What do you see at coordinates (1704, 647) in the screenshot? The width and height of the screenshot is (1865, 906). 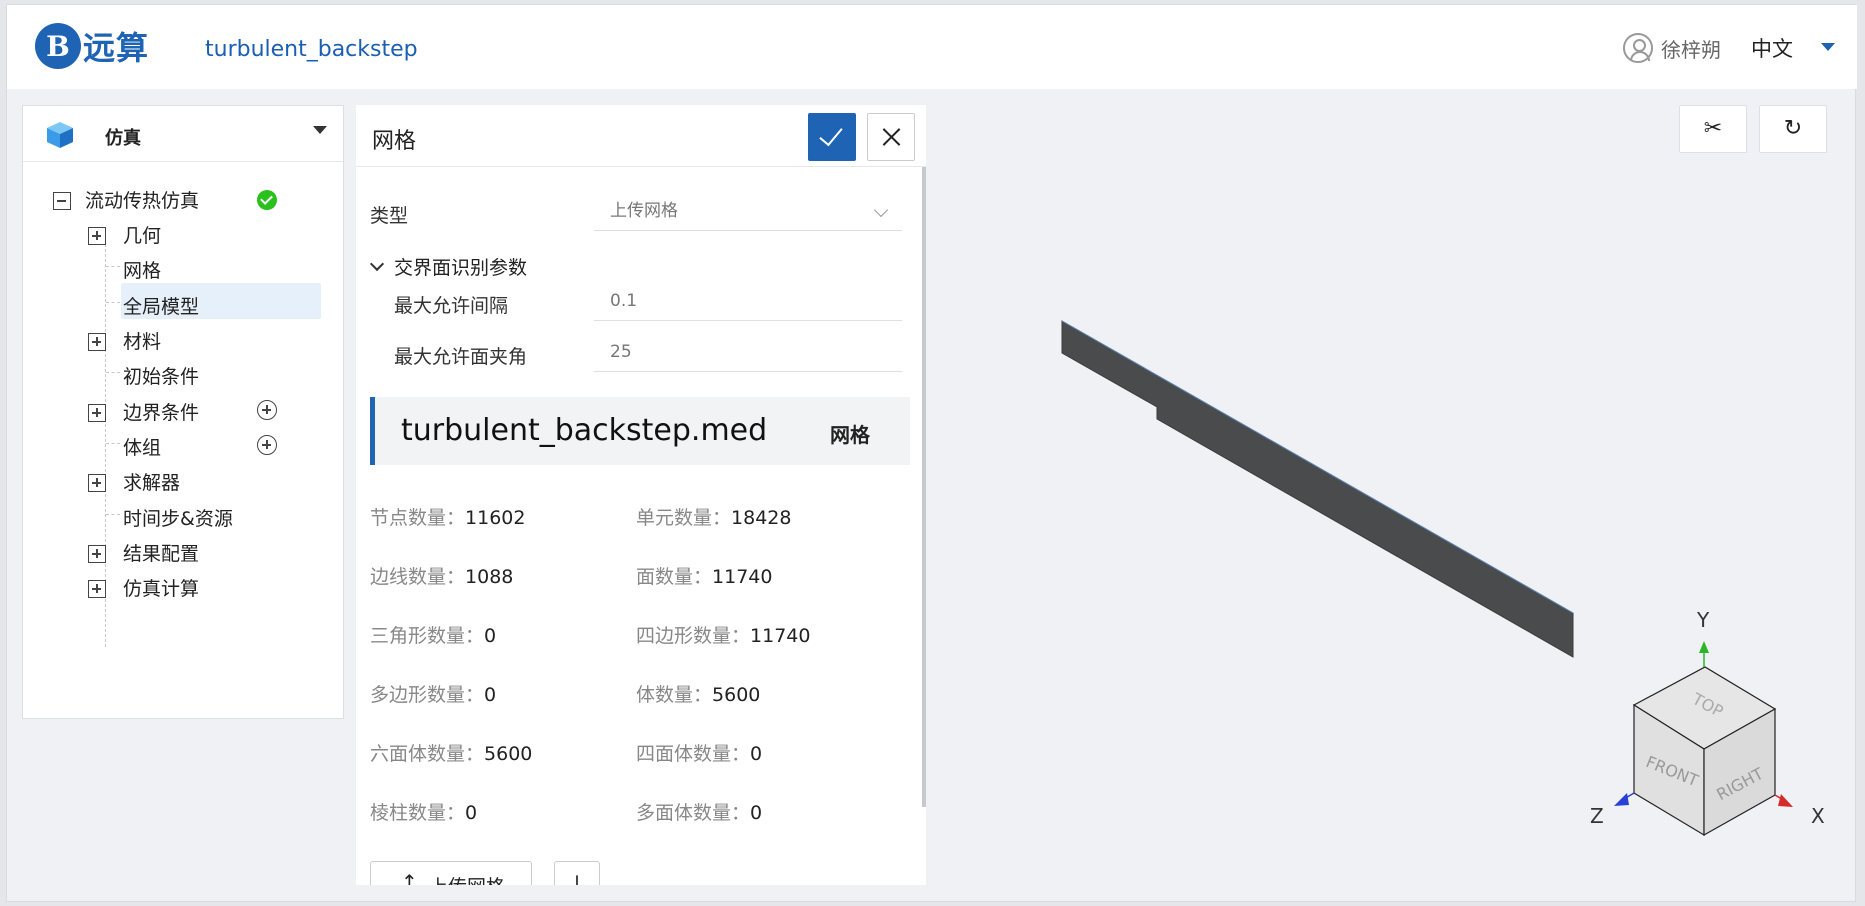 I see `y-axis-arrow` at bounding box center [1704, 647].